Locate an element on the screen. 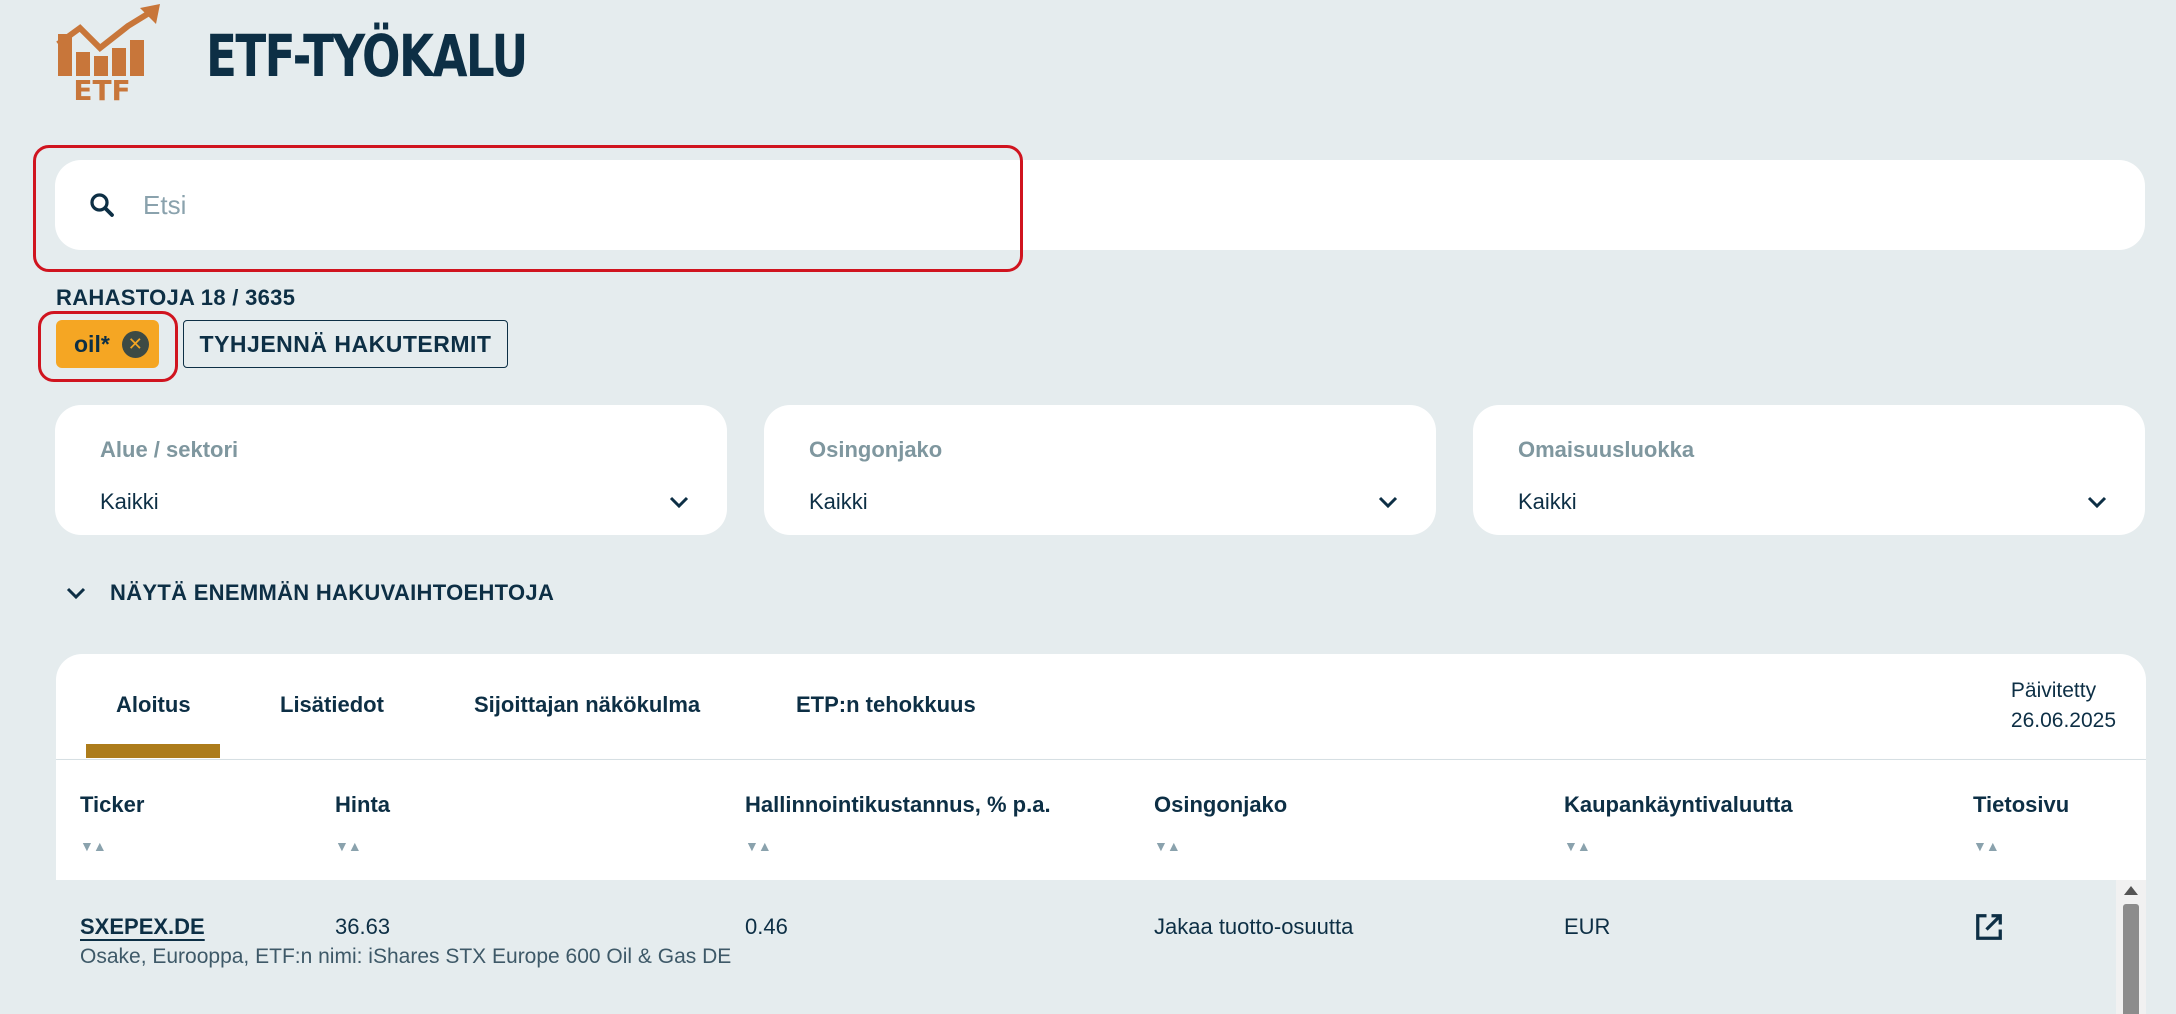 Image resolution: width=2176 pixels, height=1014 pixels. distribution-cell: Jakaa tuotto-osuutta is located at coordinates (1254, 926).